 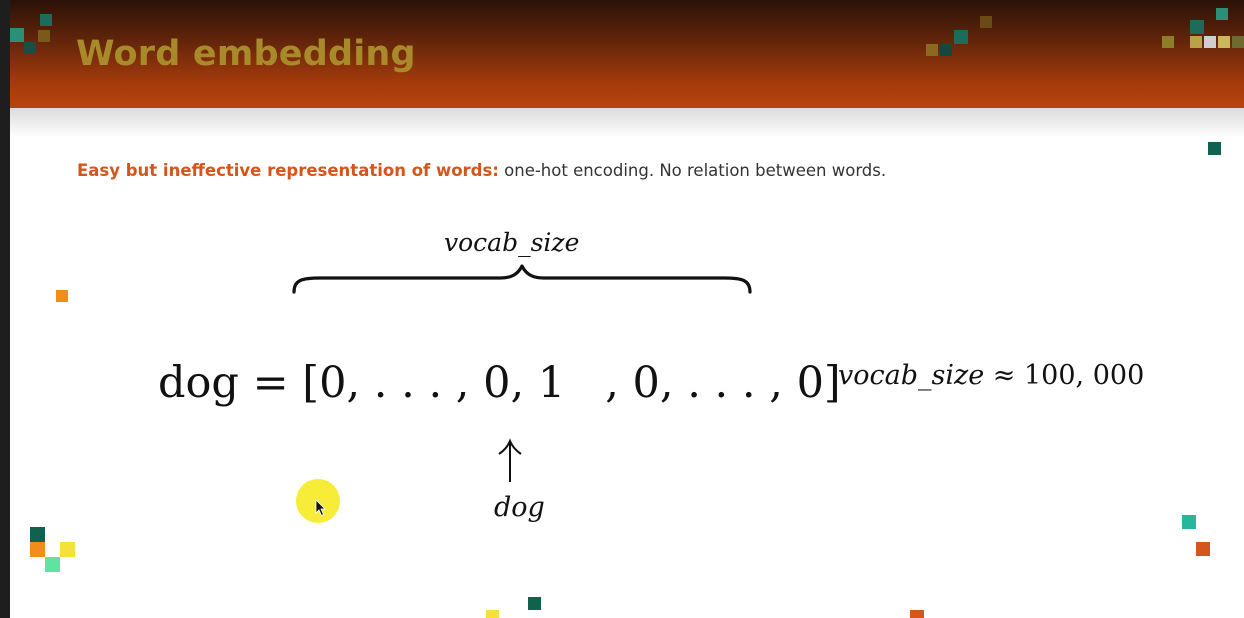 I want to click on one-hot-equation: dog = [0, . . . , 0, 1 , 0, . . . , 0], so click(x=499, y=383).